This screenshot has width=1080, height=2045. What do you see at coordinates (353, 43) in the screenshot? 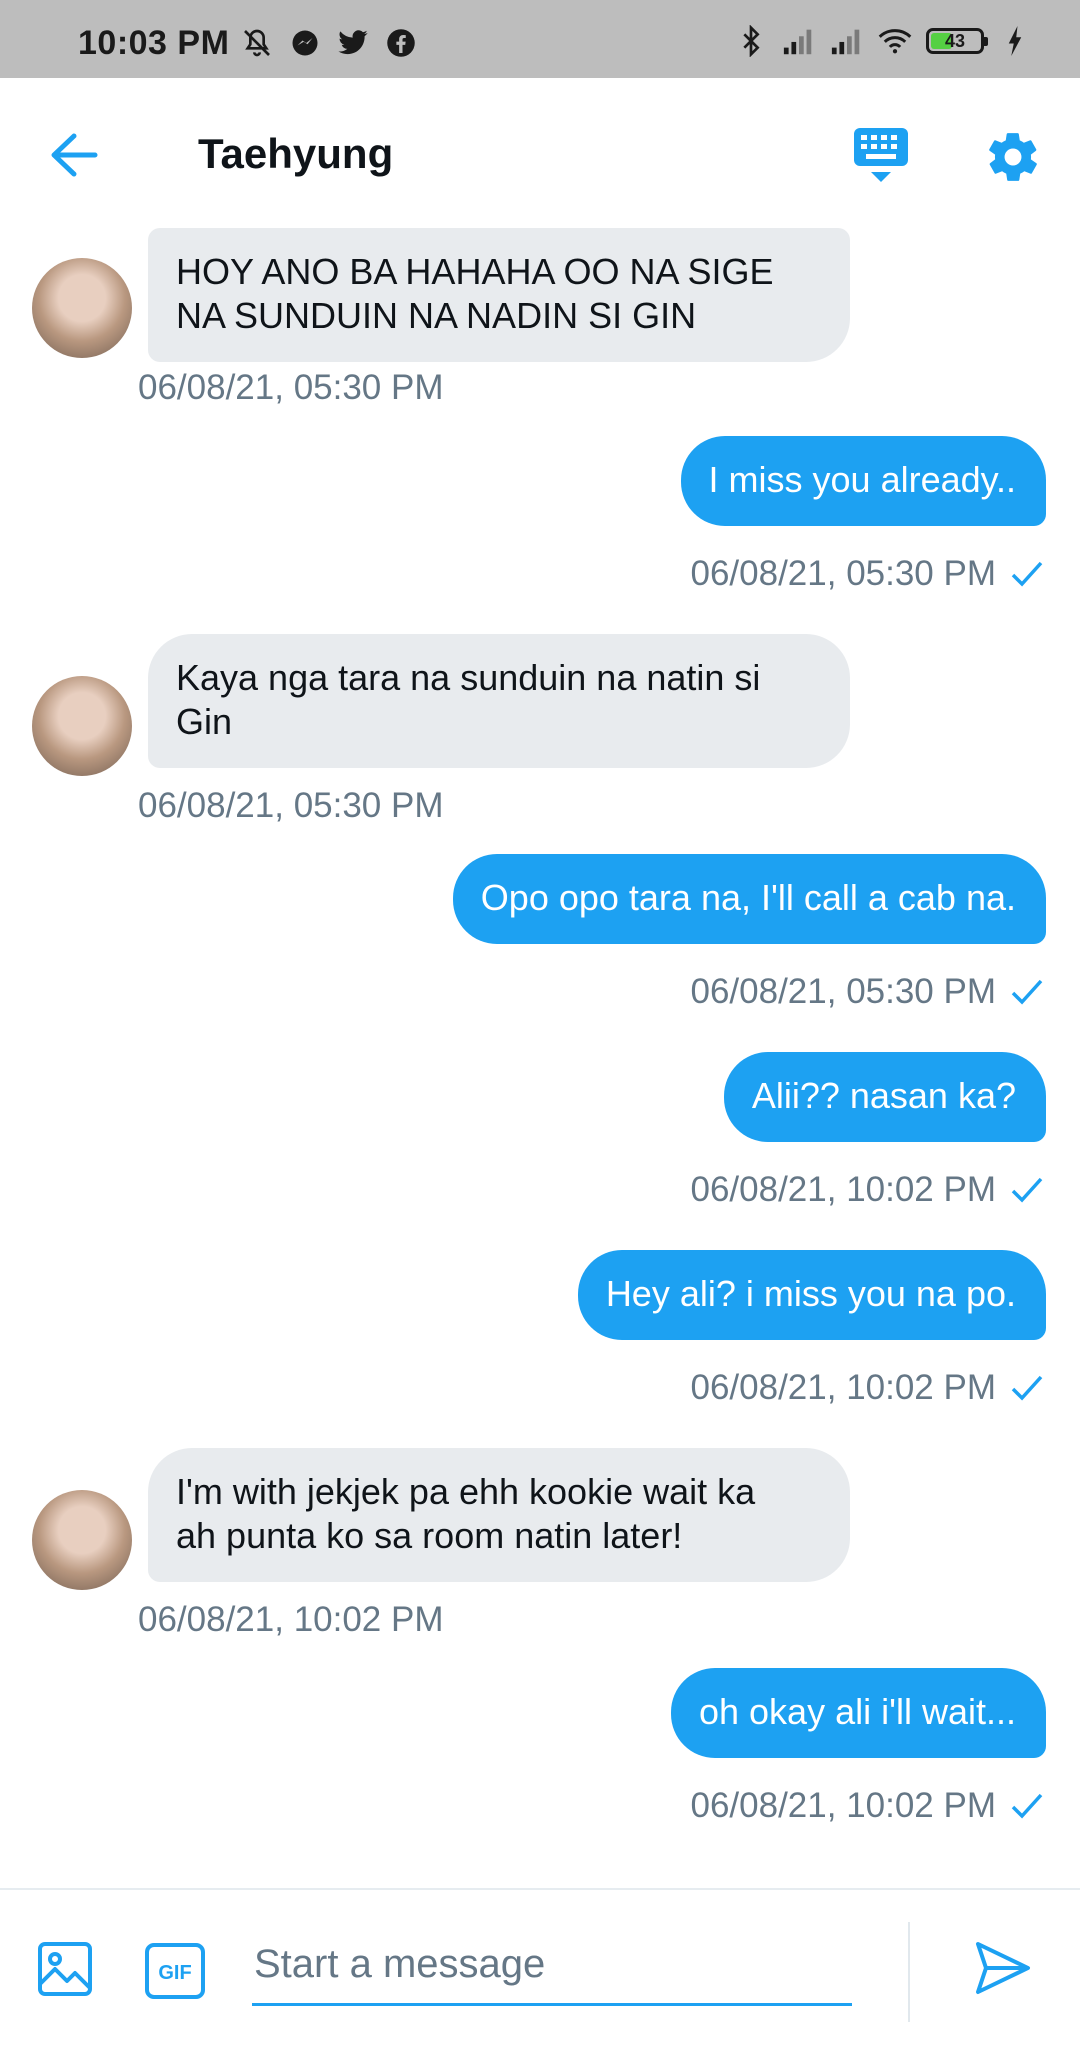
I see `twitter-icon` at bounding box center [353, 43].